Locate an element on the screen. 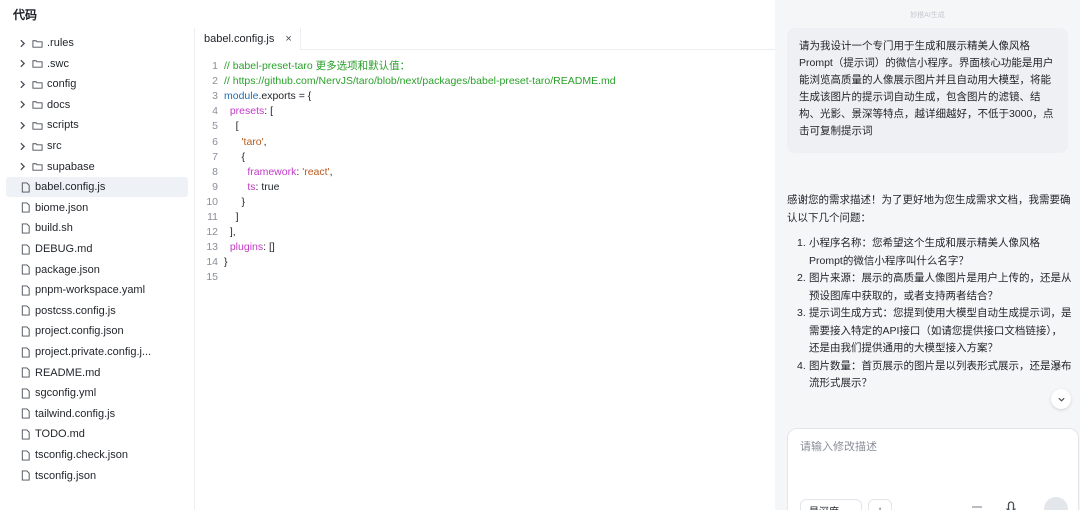 The image size is (1080, 510). code-line: 1 // babel-preset-taro 更多选项和默认值： is located at coordinates (303, 66).